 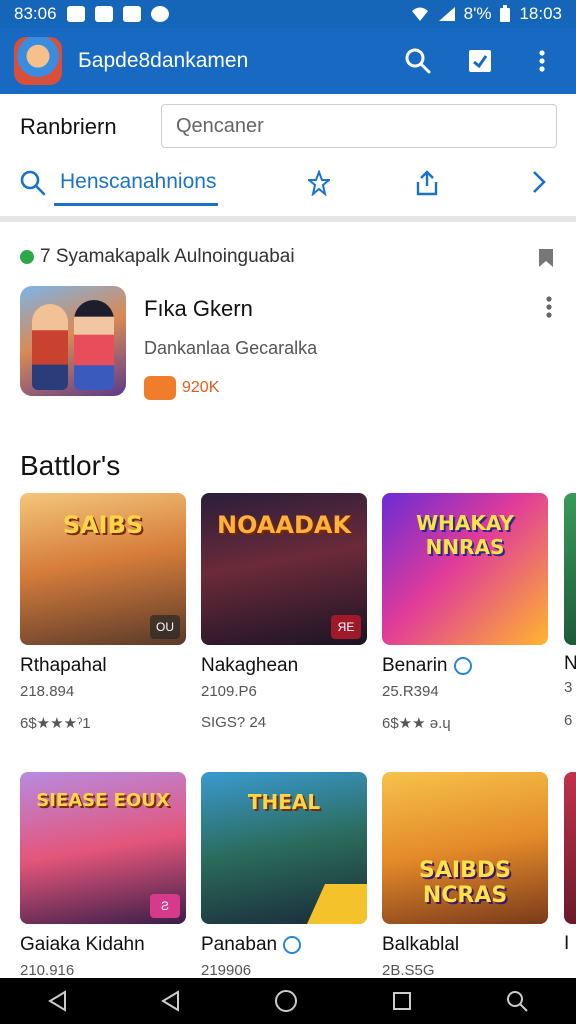 I want to click on game-size: 219906, so click(x=226, y=970).